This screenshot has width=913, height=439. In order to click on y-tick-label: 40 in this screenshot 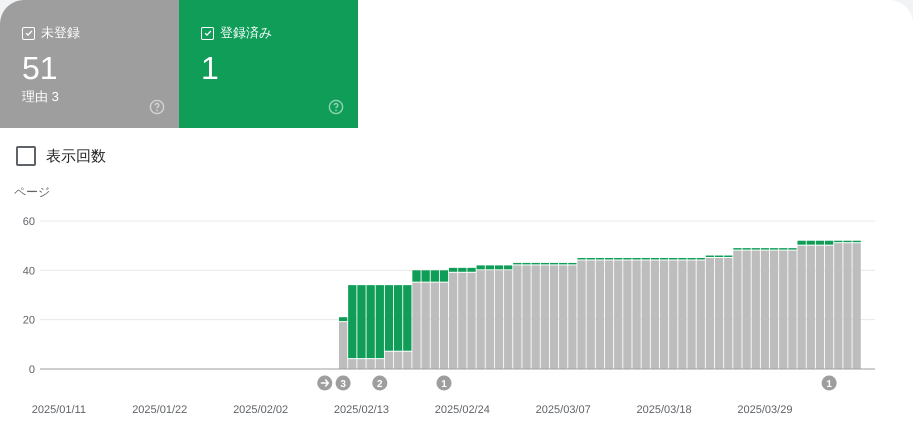, I will do `click(28, 271)`.